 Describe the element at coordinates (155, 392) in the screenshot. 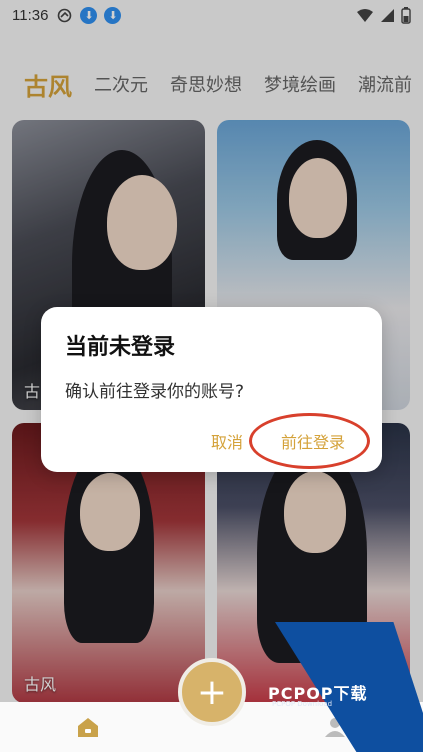

I see `dialog-message: 确认前往登录你的账号?` at that location.